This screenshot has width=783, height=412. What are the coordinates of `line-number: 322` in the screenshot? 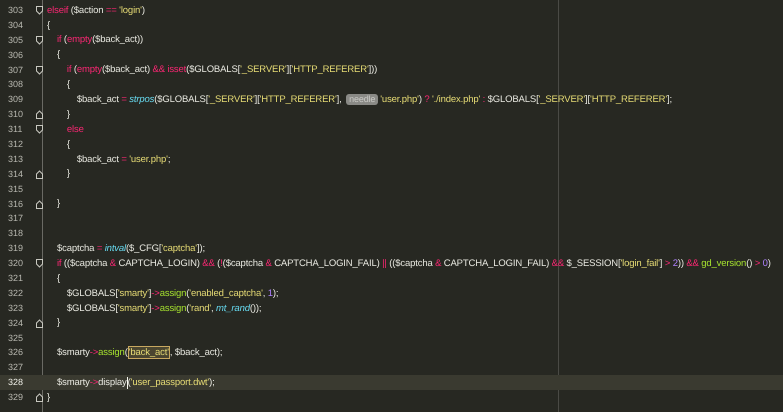 It's located at (15, 293).